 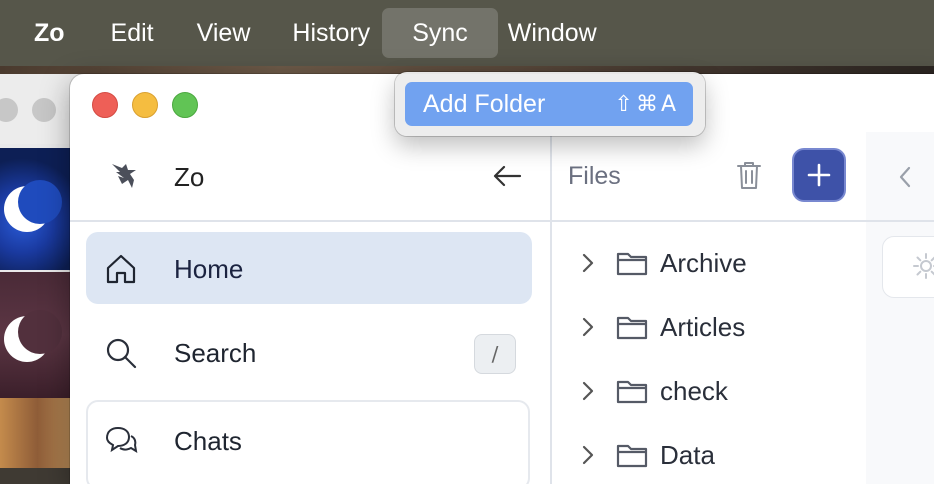 I want to click on home-icon, so click(x=121, y=269).